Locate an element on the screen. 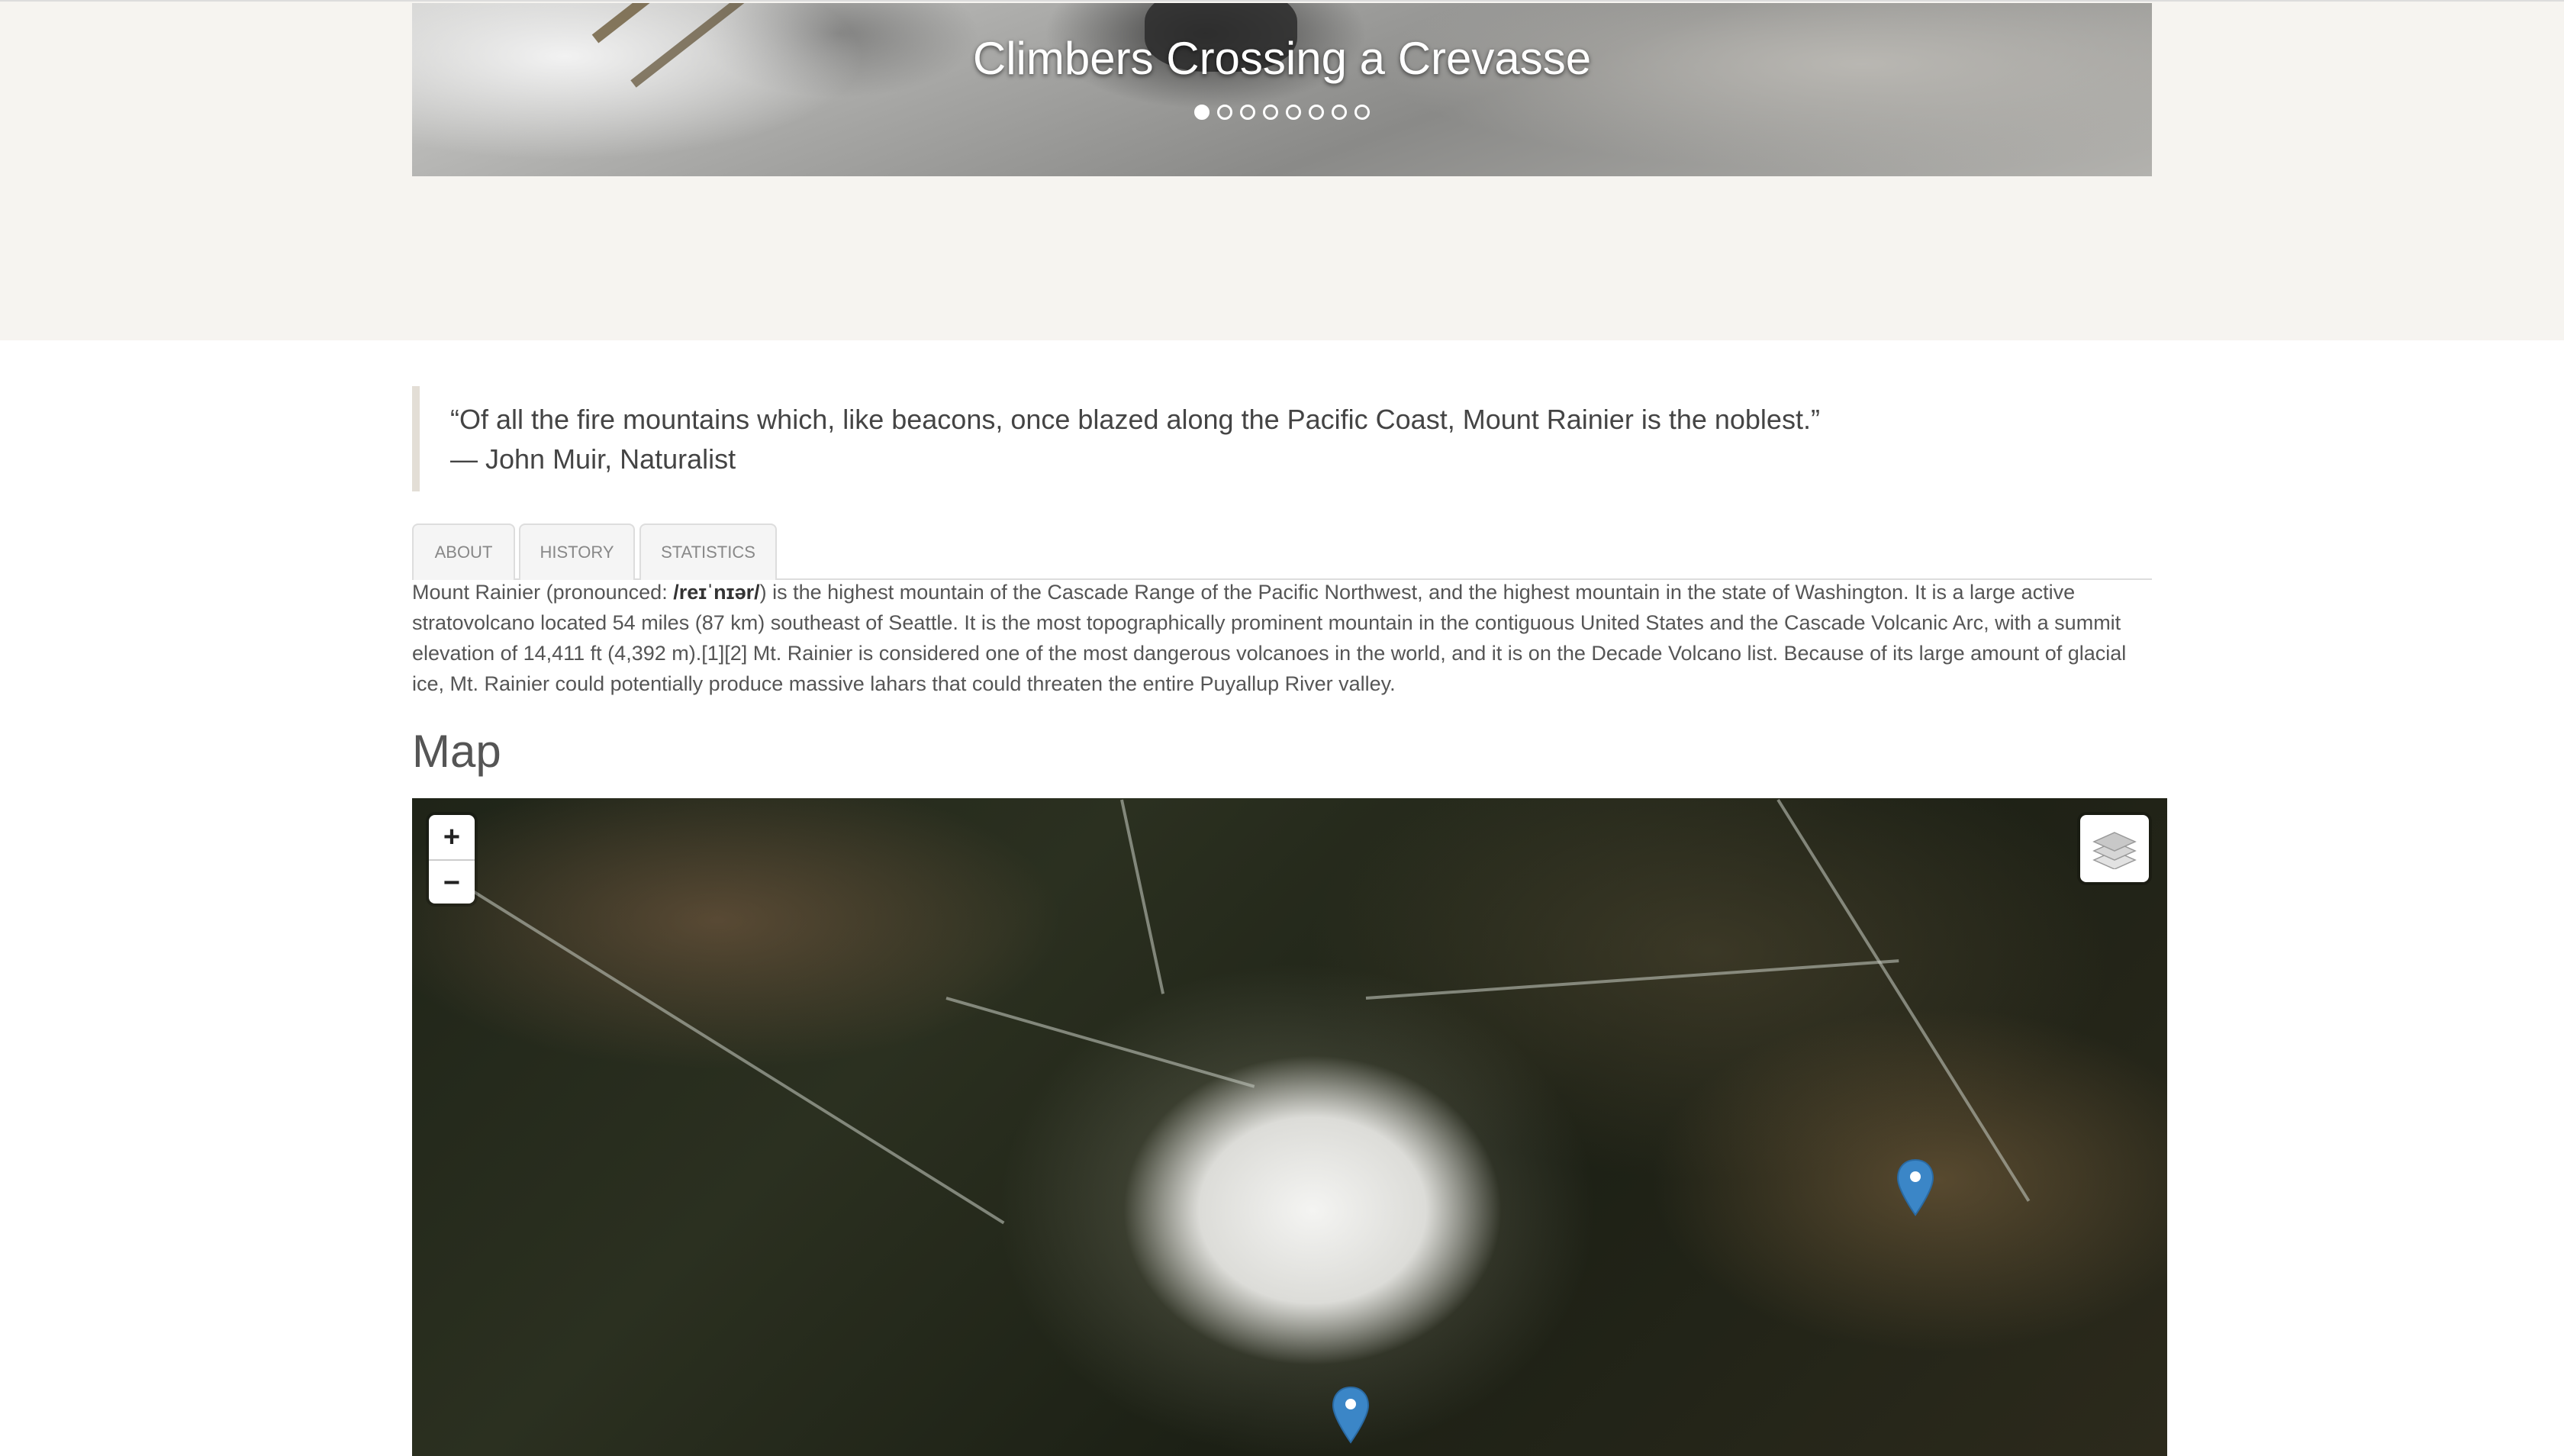 The image size is (2564, 1456). pronunciation: /reɪˈnɪər/ is located at coordinates (716, 592).